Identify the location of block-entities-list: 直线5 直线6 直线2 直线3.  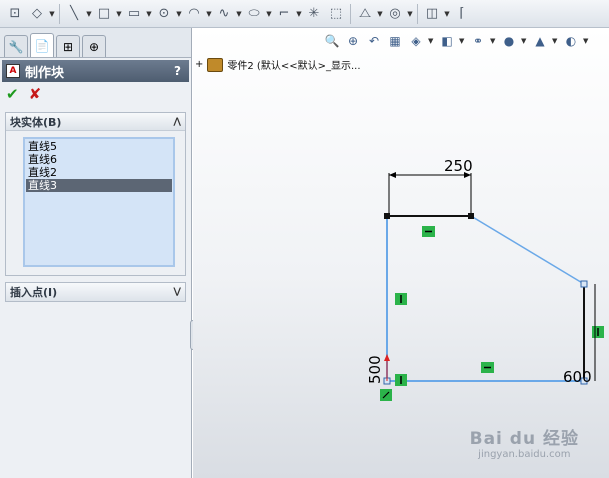
(99, 202).